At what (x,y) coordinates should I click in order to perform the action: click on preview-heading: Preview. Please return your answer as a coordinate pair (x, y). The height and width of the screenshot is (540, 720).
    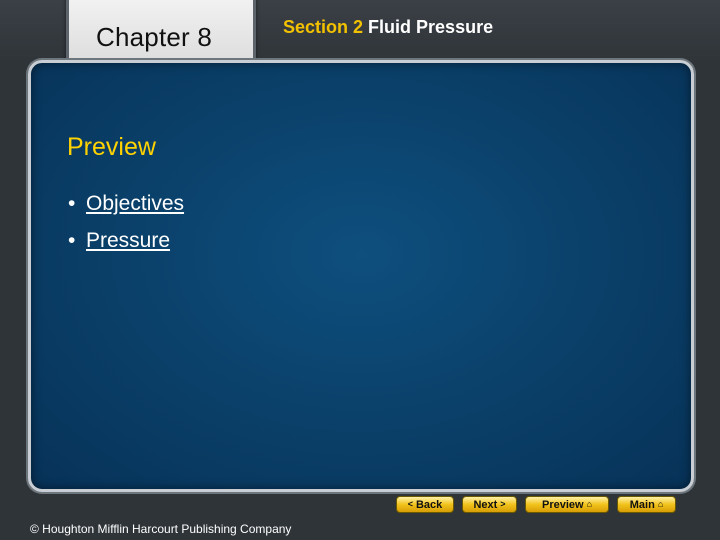
    Looking at the image, I should click on (111, 147).